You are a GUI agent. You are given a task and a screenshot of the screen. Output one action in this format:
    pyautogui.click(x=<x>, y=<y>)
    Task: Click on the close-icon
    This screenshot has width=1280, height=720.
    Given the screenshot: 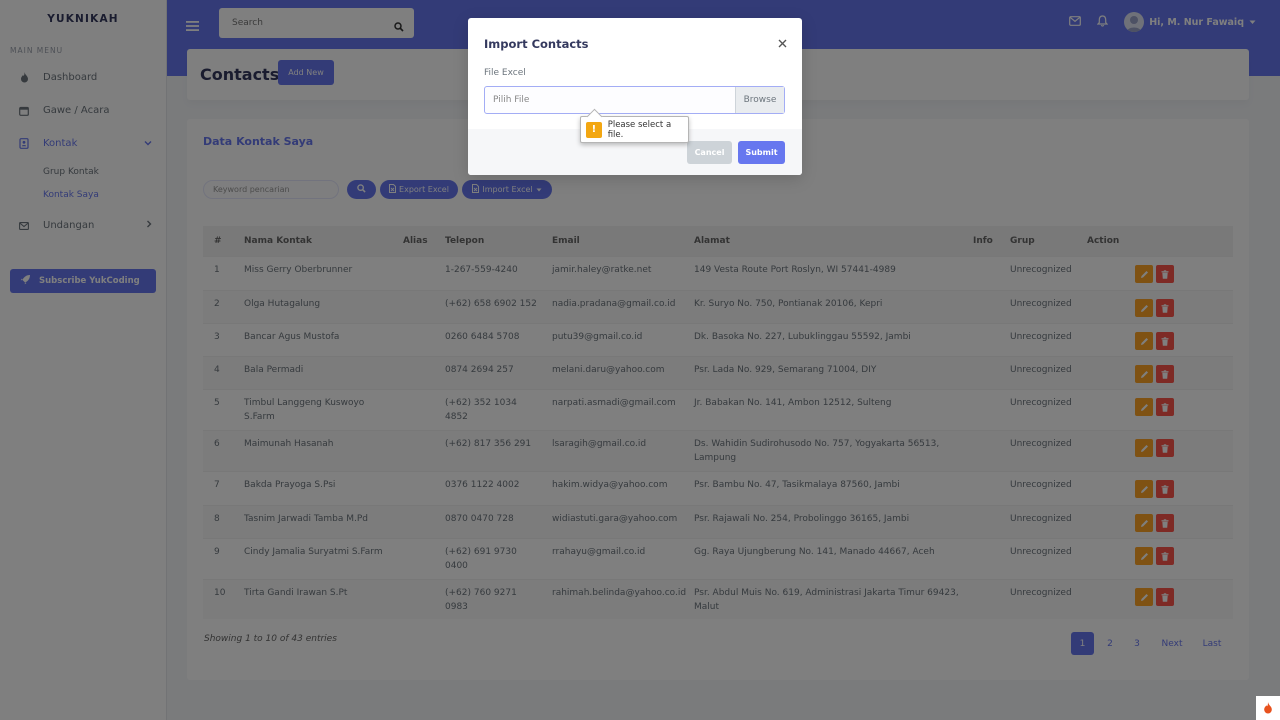 What is the action you would take?
    pyautogui.click(x=782, y=44)
    